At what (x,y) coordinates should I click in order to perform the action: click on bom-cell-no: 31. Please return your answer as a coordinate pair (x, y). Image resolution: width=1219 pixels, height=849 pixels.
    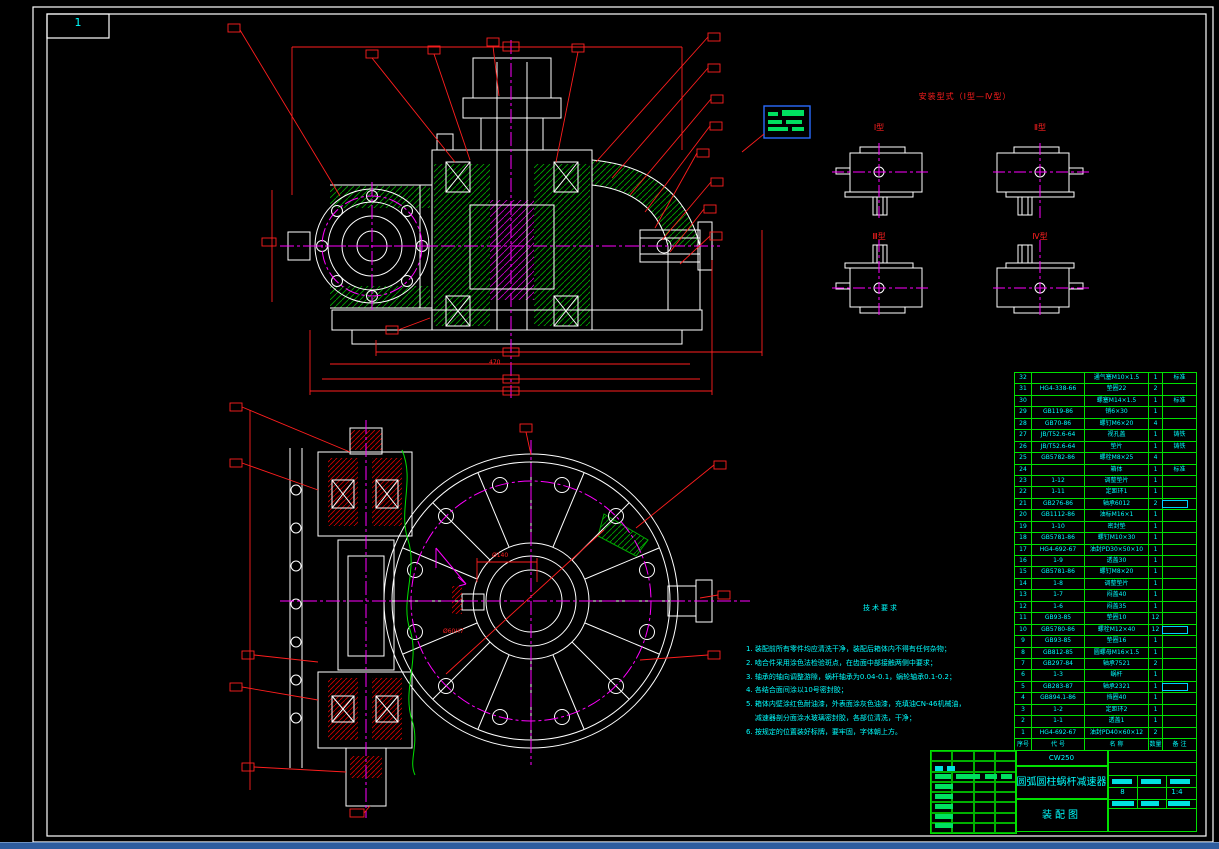
    Looking at the image, I should click on (1022, 389).